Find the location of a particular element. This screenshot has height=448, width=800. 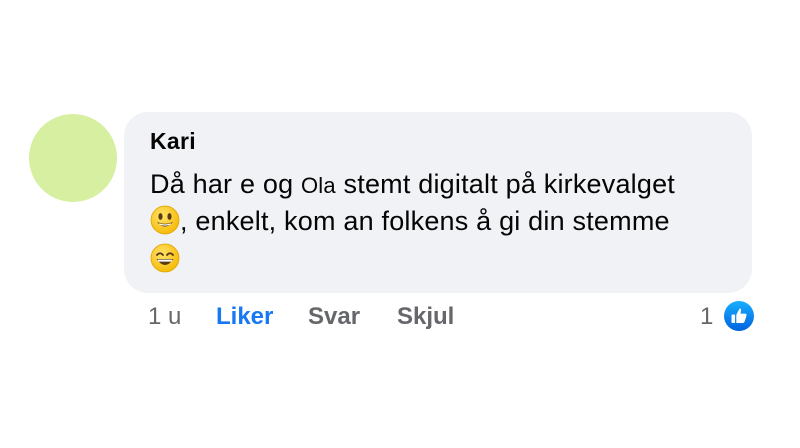

comment-text-part: stemt digitalt på kirkevalget is located at coordinates (505, 184).